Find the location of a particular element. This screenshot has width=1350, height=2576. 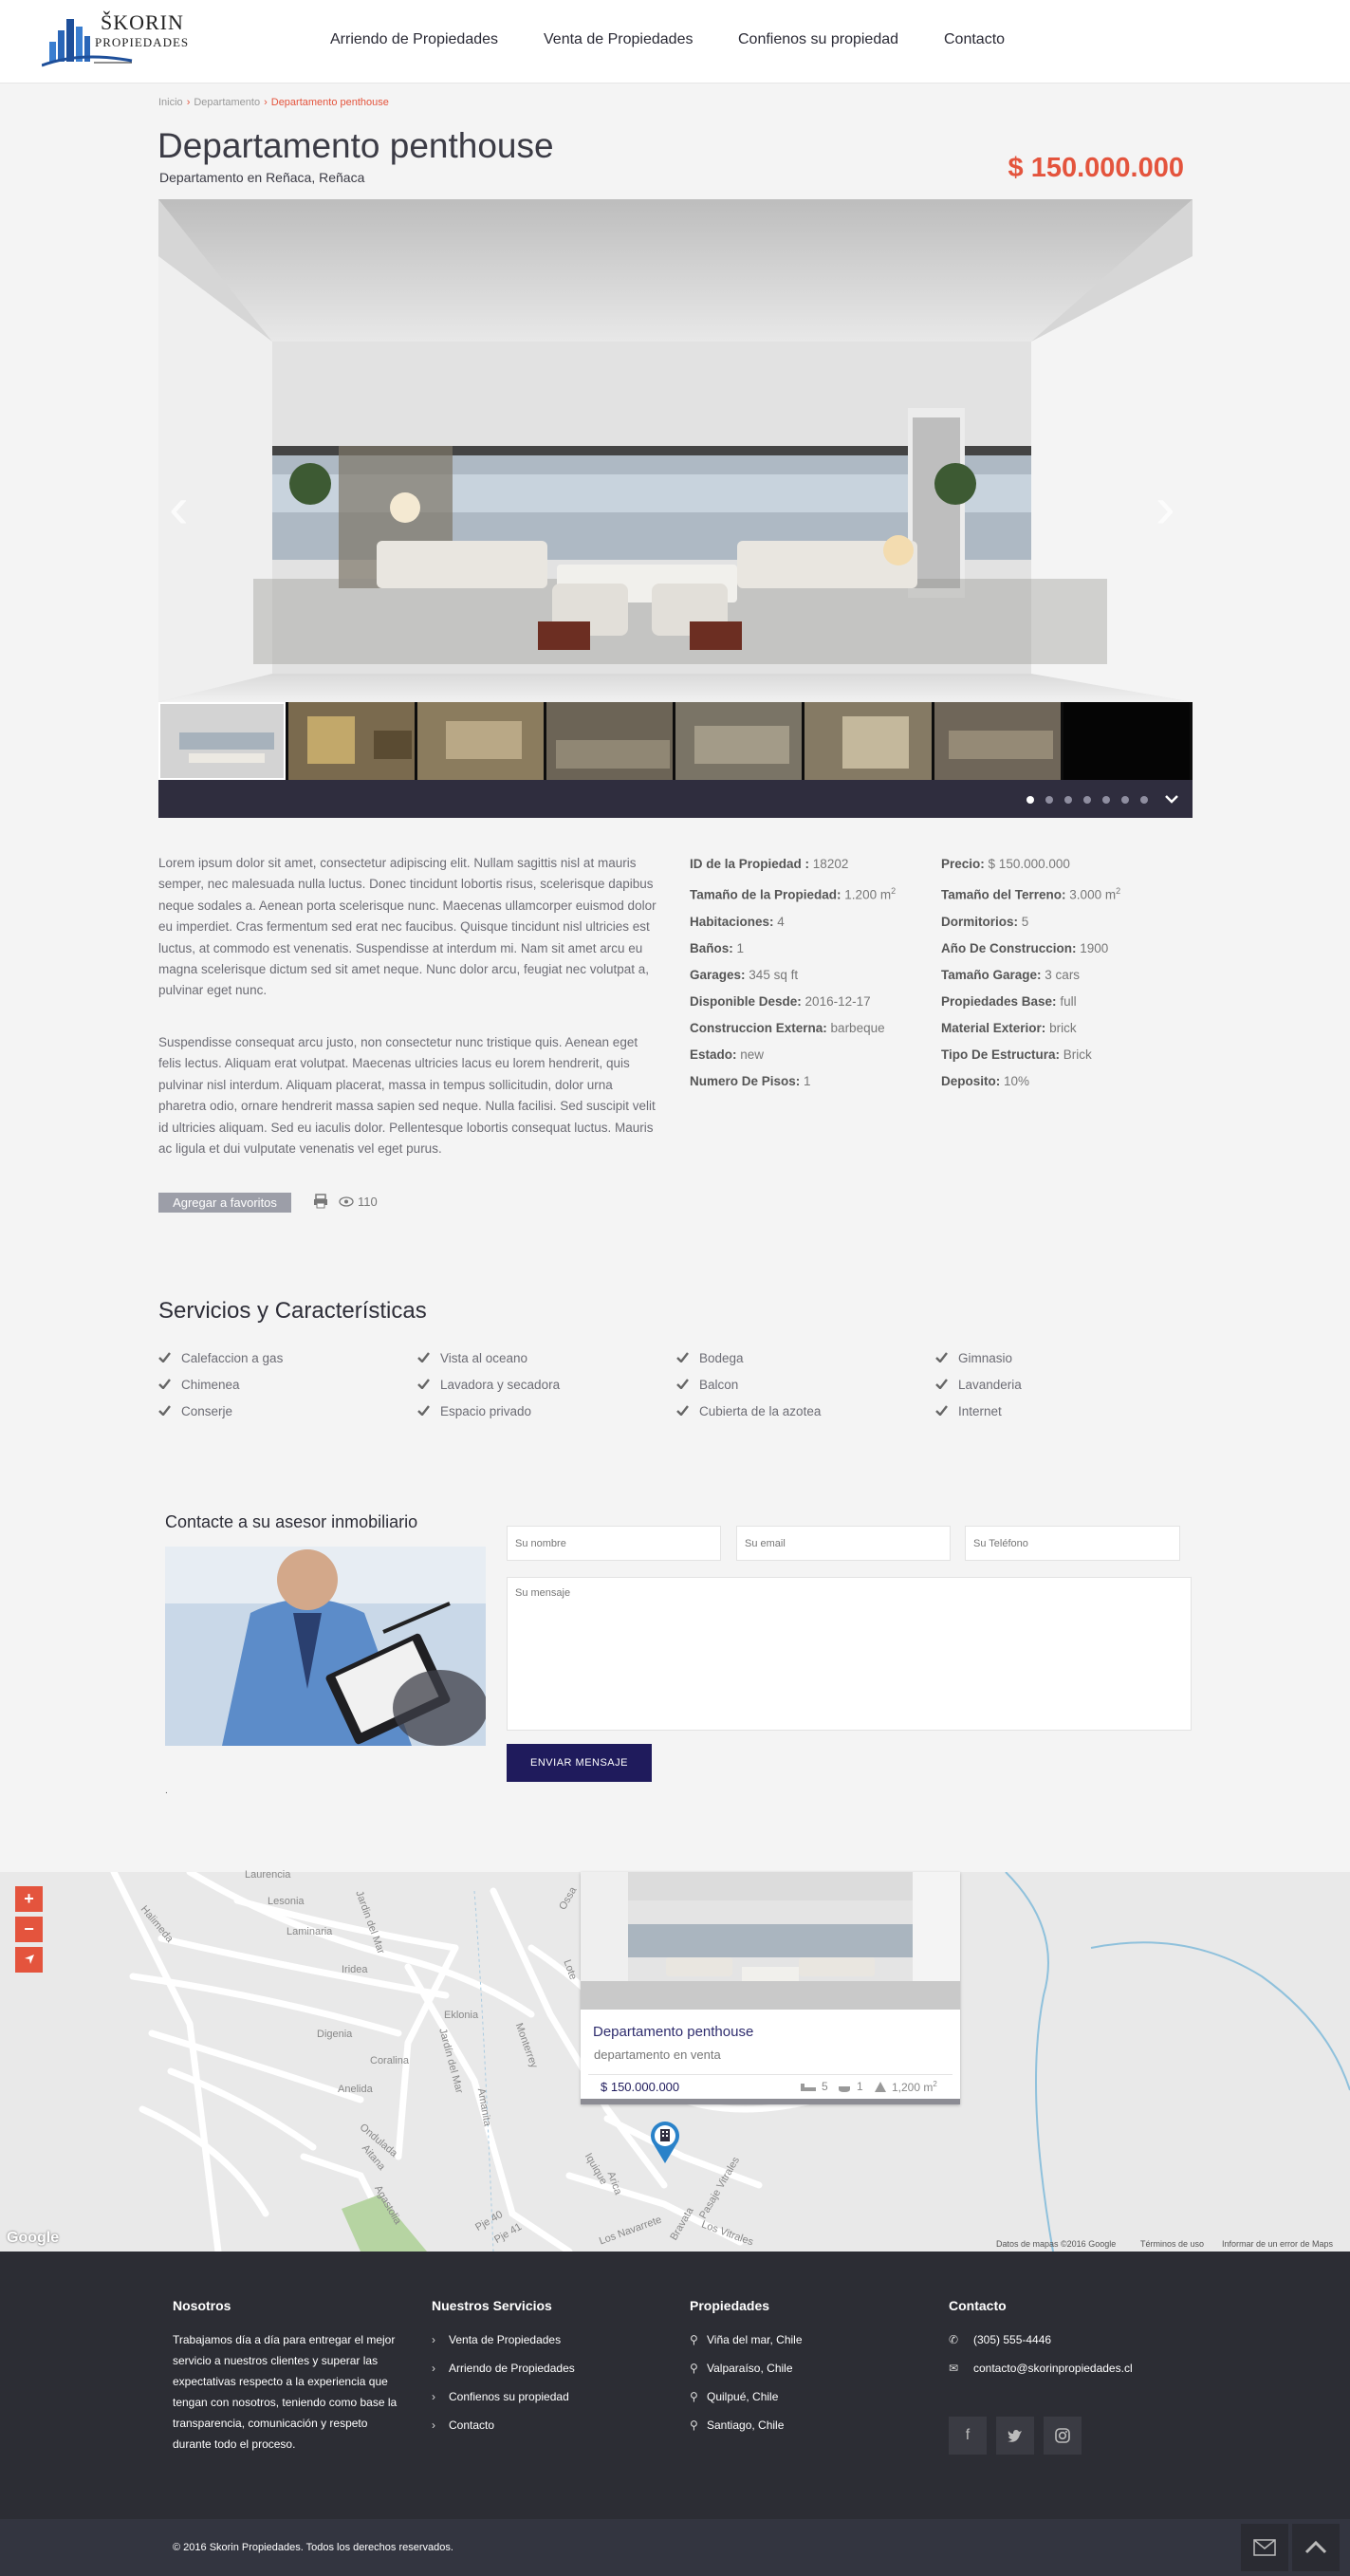

map-info-card is located at coordinates (770, 1988).